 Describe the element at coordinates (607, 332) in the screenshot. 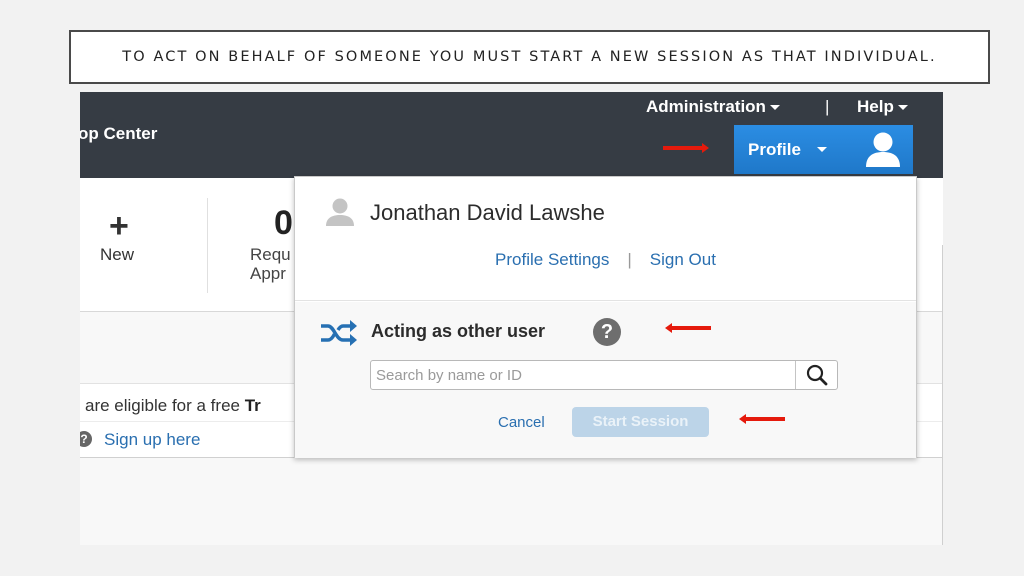

I see `question-mark-icon: ?` at that location.